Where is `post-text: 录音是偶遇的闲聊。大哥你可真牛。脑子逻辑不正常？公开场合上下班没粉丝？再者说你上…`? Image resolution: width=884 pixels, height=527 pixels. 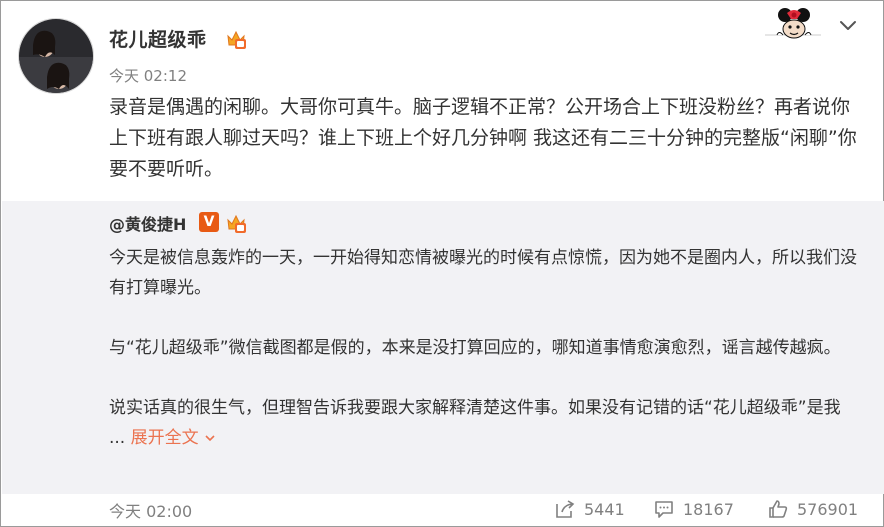 post-text: 录音是偶遇的闲聊。大哥你可真牛。脑子逻辑不正常？公开场合上下班没粉丝？再者说你上… is located at coordinates (483, 138).